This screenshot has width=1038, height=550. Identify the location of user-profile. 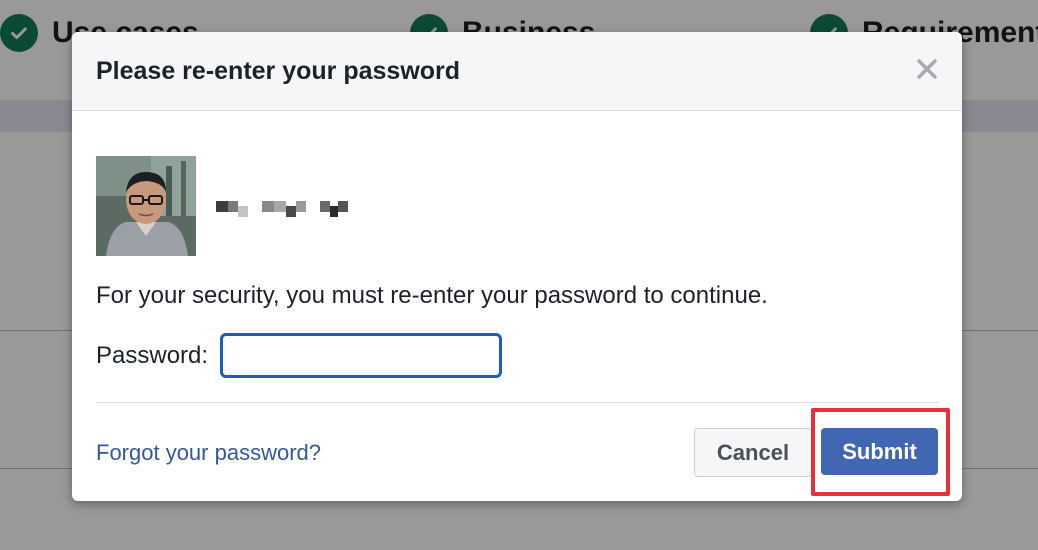
(222, 206).